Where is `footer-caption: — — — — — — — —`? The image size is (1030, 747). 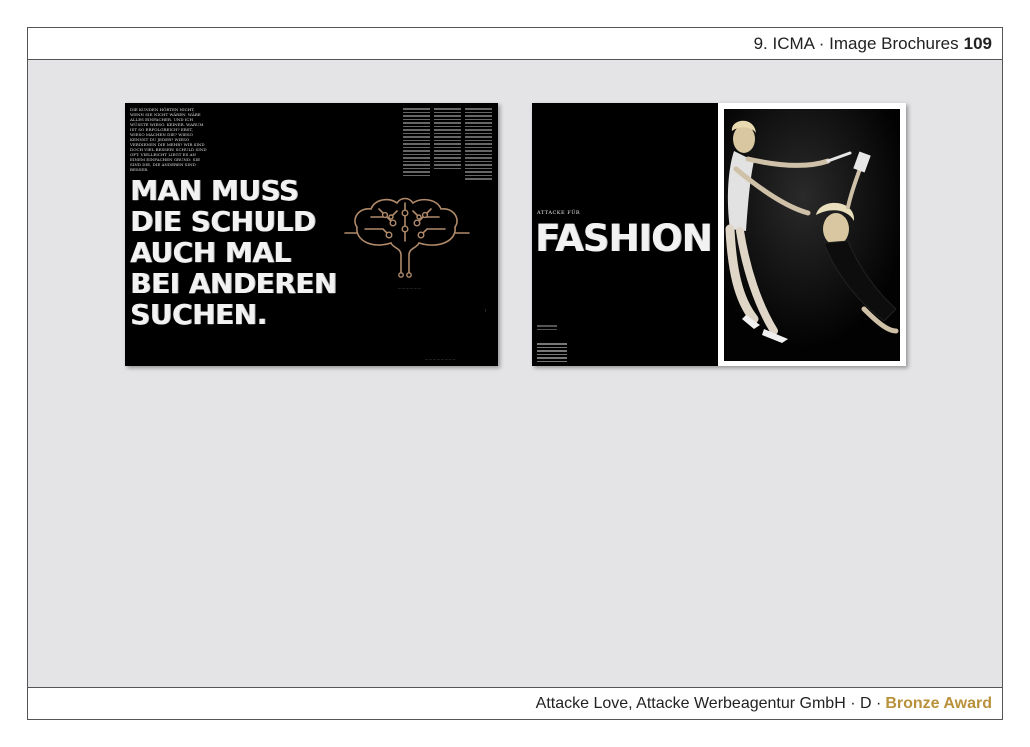 footer-caption: — — — — — — — — is located at coordinates (440, 359).